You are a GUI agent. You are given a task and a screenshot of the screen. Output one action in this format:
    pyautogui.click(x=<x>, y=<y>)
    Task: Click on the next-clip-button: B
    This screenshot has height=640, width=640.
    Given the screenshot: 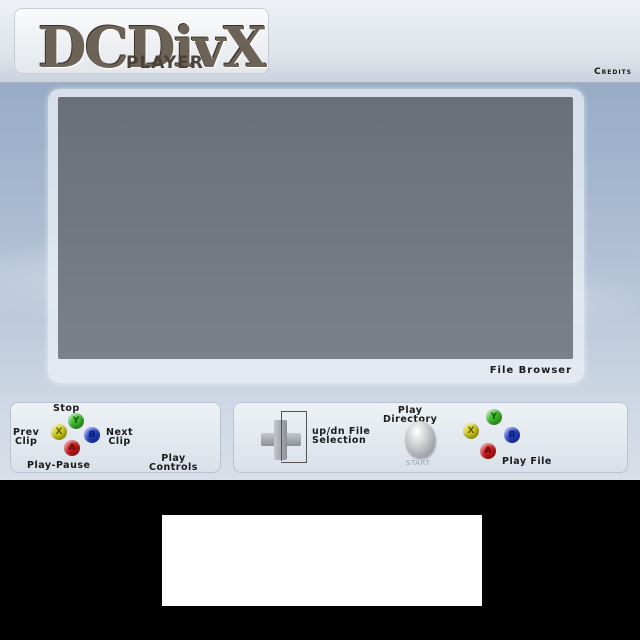 What is the action you would take?
    pyautogui.click(x=92, y=435)
    